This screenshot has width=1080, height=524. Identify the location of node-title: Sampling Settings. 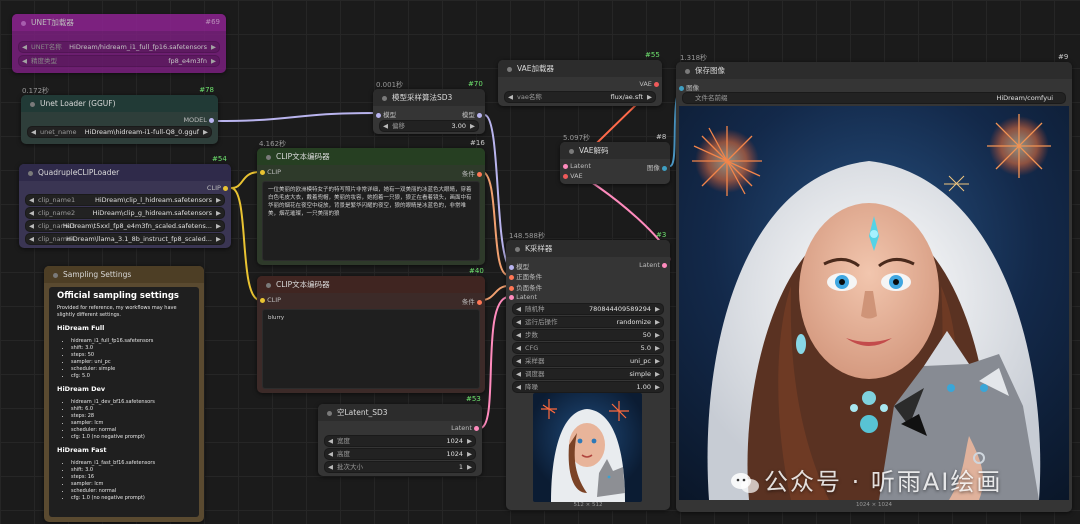
(97, 274).